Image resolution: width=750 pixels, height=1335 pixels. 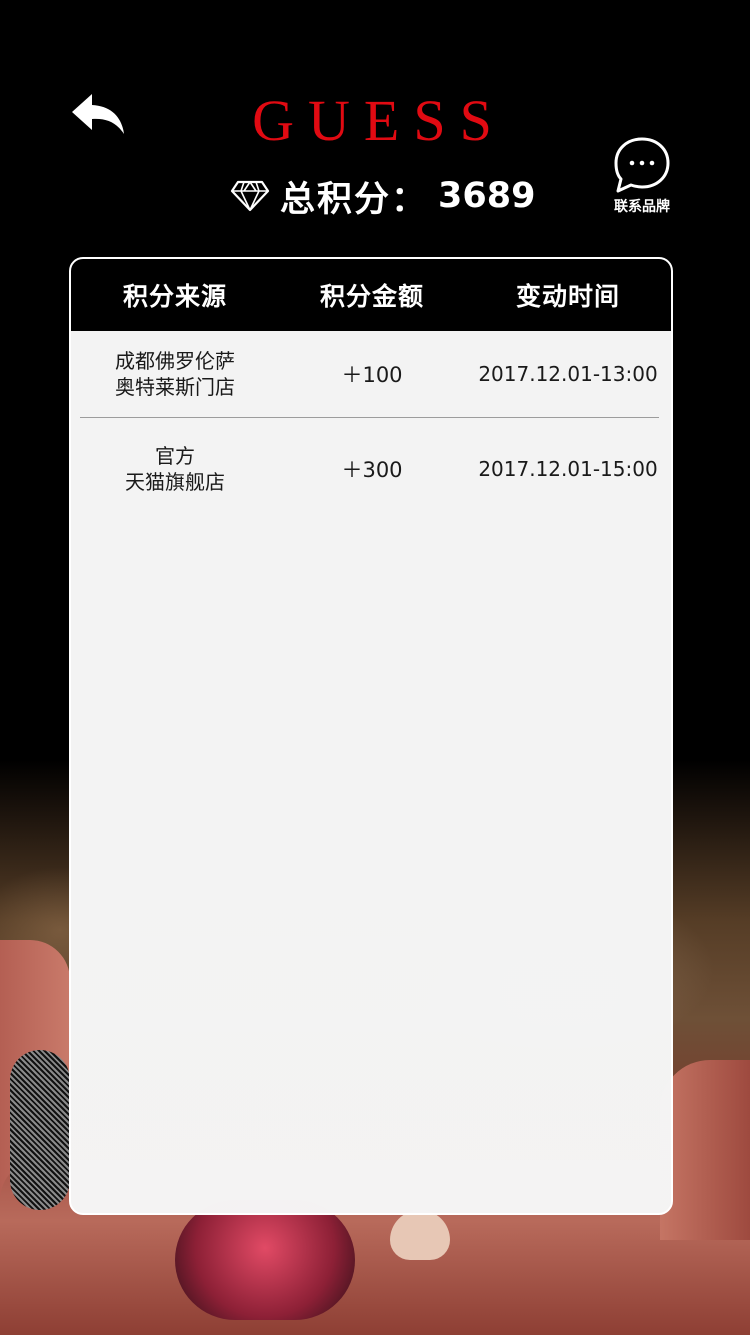 I want to click on table-row: 成都佛罗伦萨 奥特莱斯门店 ＋100 2017.12.01-13:00, so click(x=371, y=374).